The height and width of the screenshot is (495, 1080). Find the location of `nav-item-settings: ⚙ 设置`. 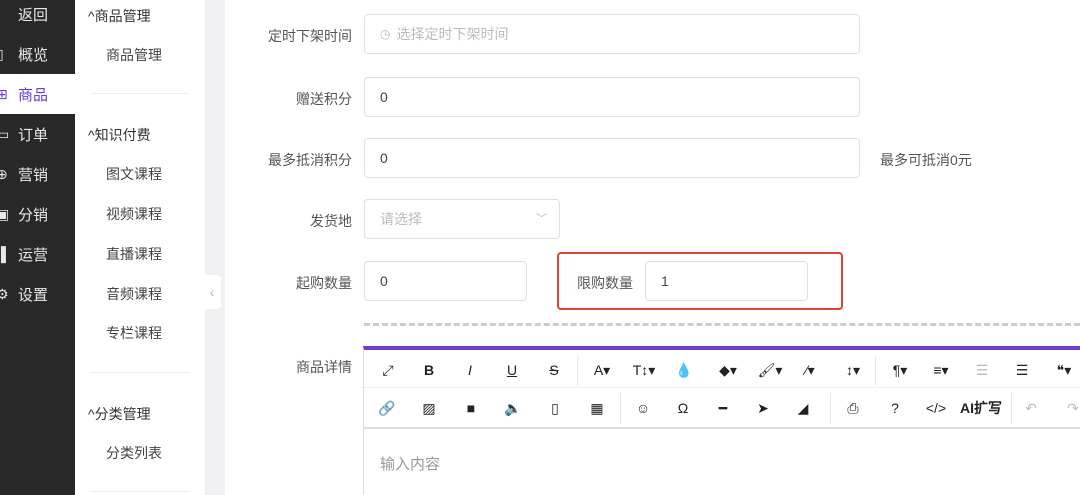

nav-item-settings: ⚙ 设置 is located at coordinates (37, 294).